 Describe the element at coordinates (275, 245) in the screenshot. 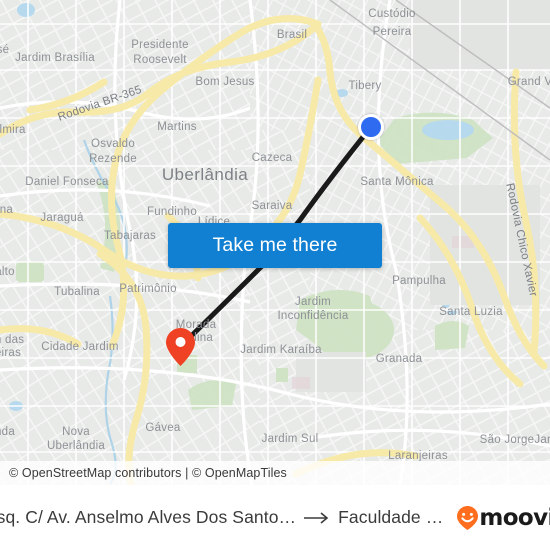

I see `take-me-there-button: Take me there` at that location.